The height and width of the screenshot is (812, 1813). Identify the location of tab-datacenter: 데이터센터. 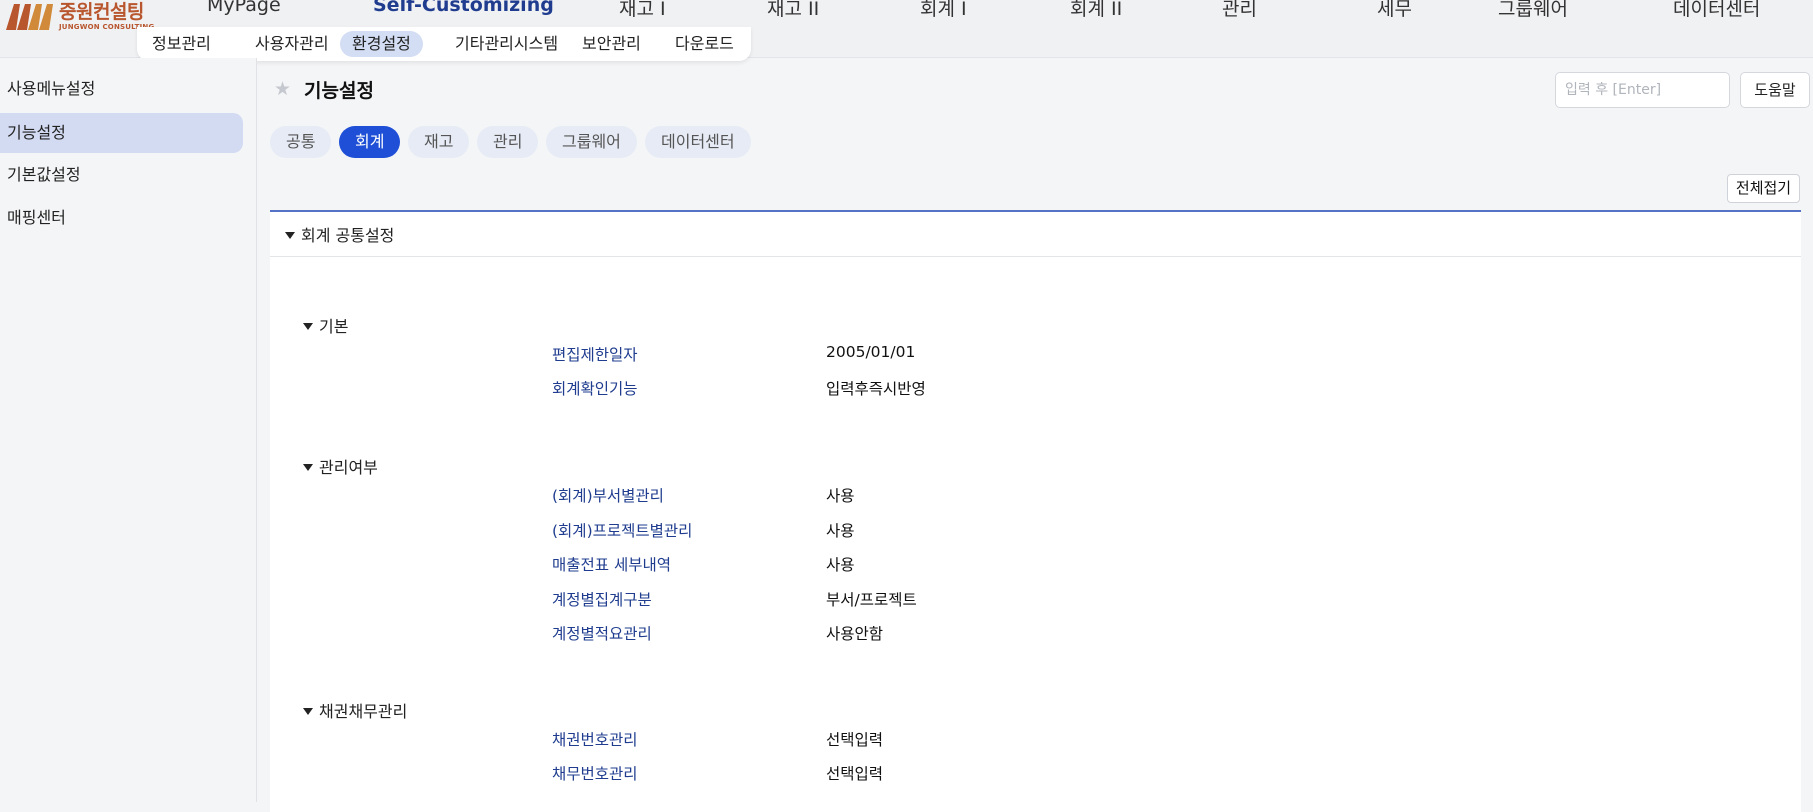
(698, 142).